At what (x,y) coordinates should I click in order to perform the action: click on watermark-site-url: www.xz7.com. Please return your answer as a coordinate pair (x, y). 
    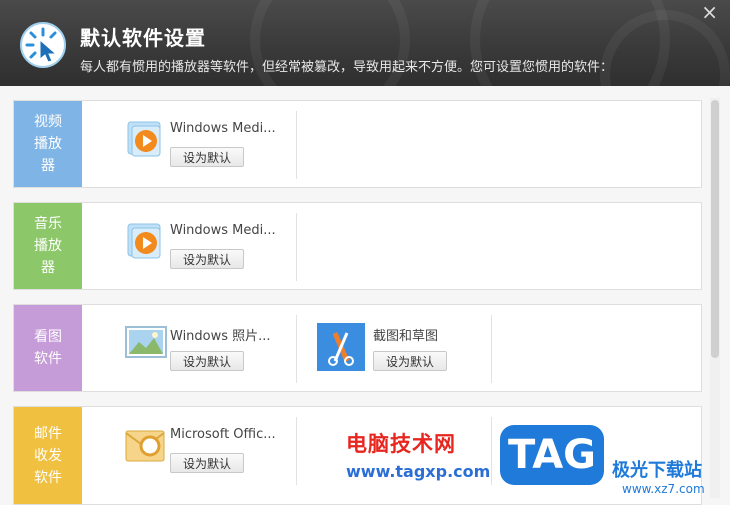
    Looking at the image, I should click on (663, 489).